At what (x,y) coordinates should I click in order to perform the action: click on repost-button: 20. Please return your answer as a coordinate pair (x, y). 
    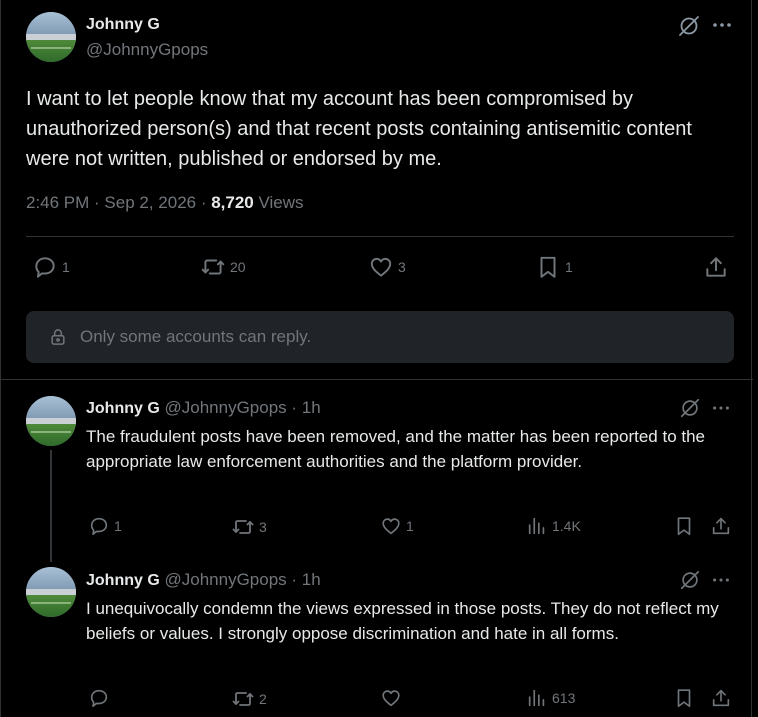
    Looking at the image, I should click on (223, 267).